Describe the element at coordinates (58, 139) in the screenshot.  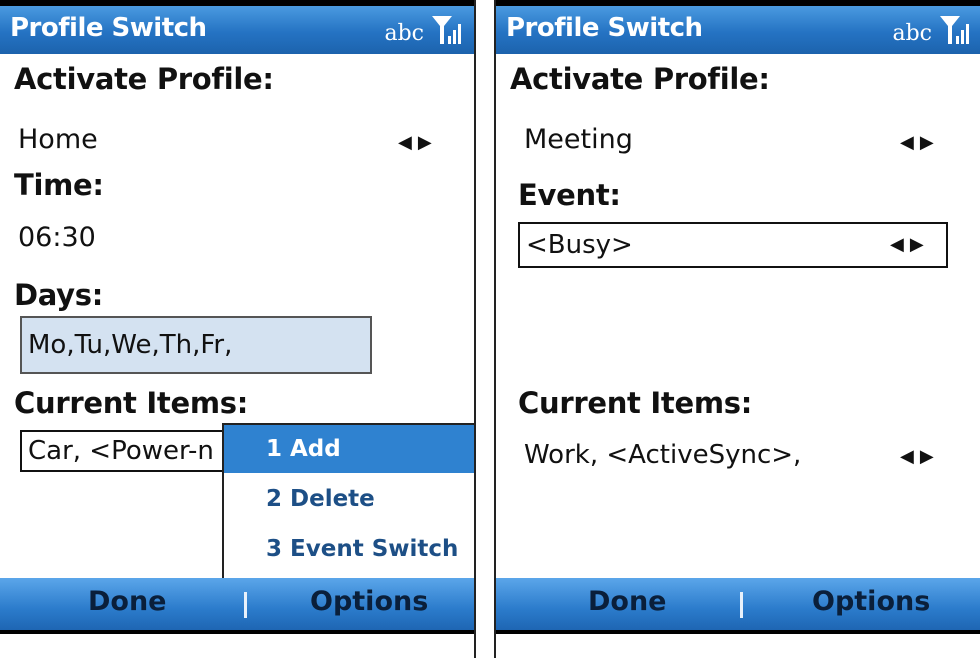
I see `activate-profile-value: Home` at that location.